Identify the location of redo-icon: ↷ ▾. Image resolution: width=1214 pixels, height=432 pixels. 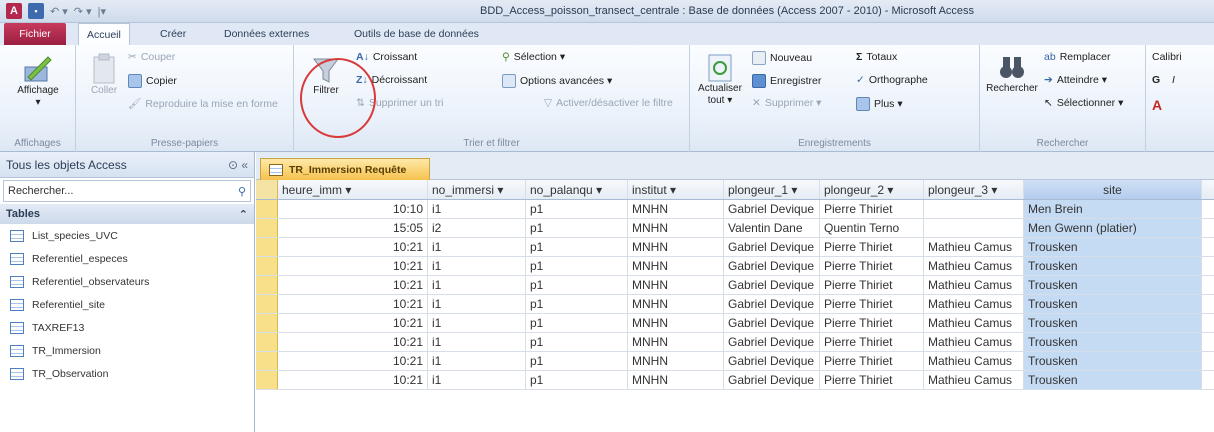
(83, 11).